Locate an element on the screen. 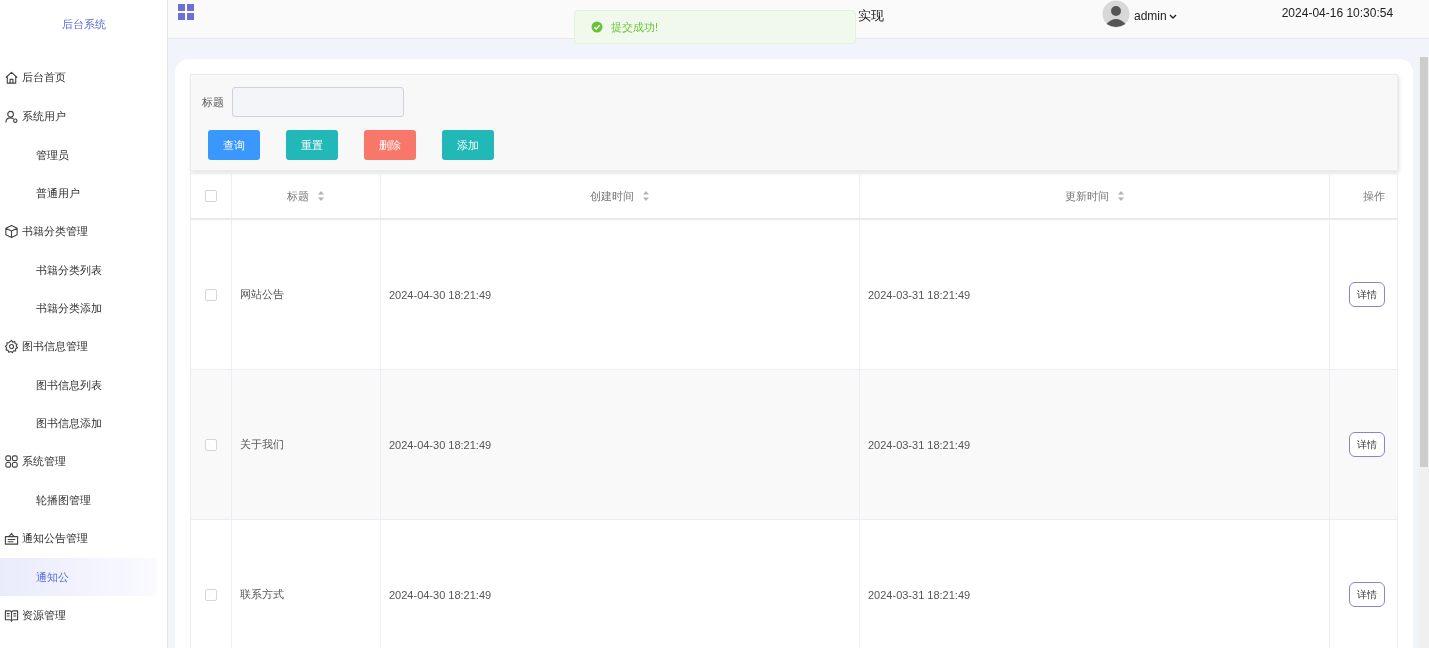 The height and width of the screenshot is (648, 1429). cube-icon is located at coordinates (11, 231).